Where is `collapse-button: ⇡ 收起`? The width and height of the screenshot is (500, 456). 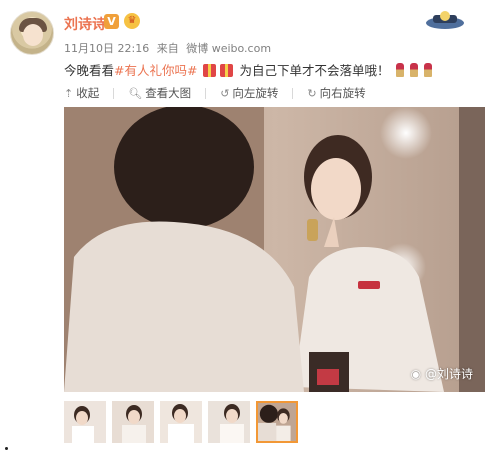
collapse-button: ⇡ 收起 is located at coordinates (81, 93).